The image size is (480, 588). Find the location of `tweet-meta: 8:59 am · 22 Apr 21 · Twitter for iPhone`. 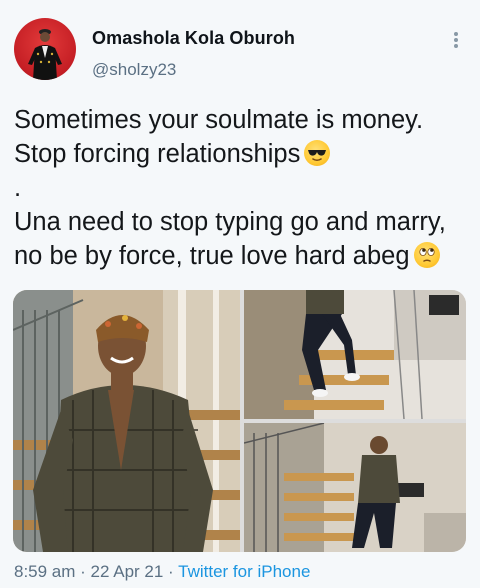

tweet-meta: 8:59 am · 22 Apr 21 · Twitter for iPhone is located at coordinates (162, 572).